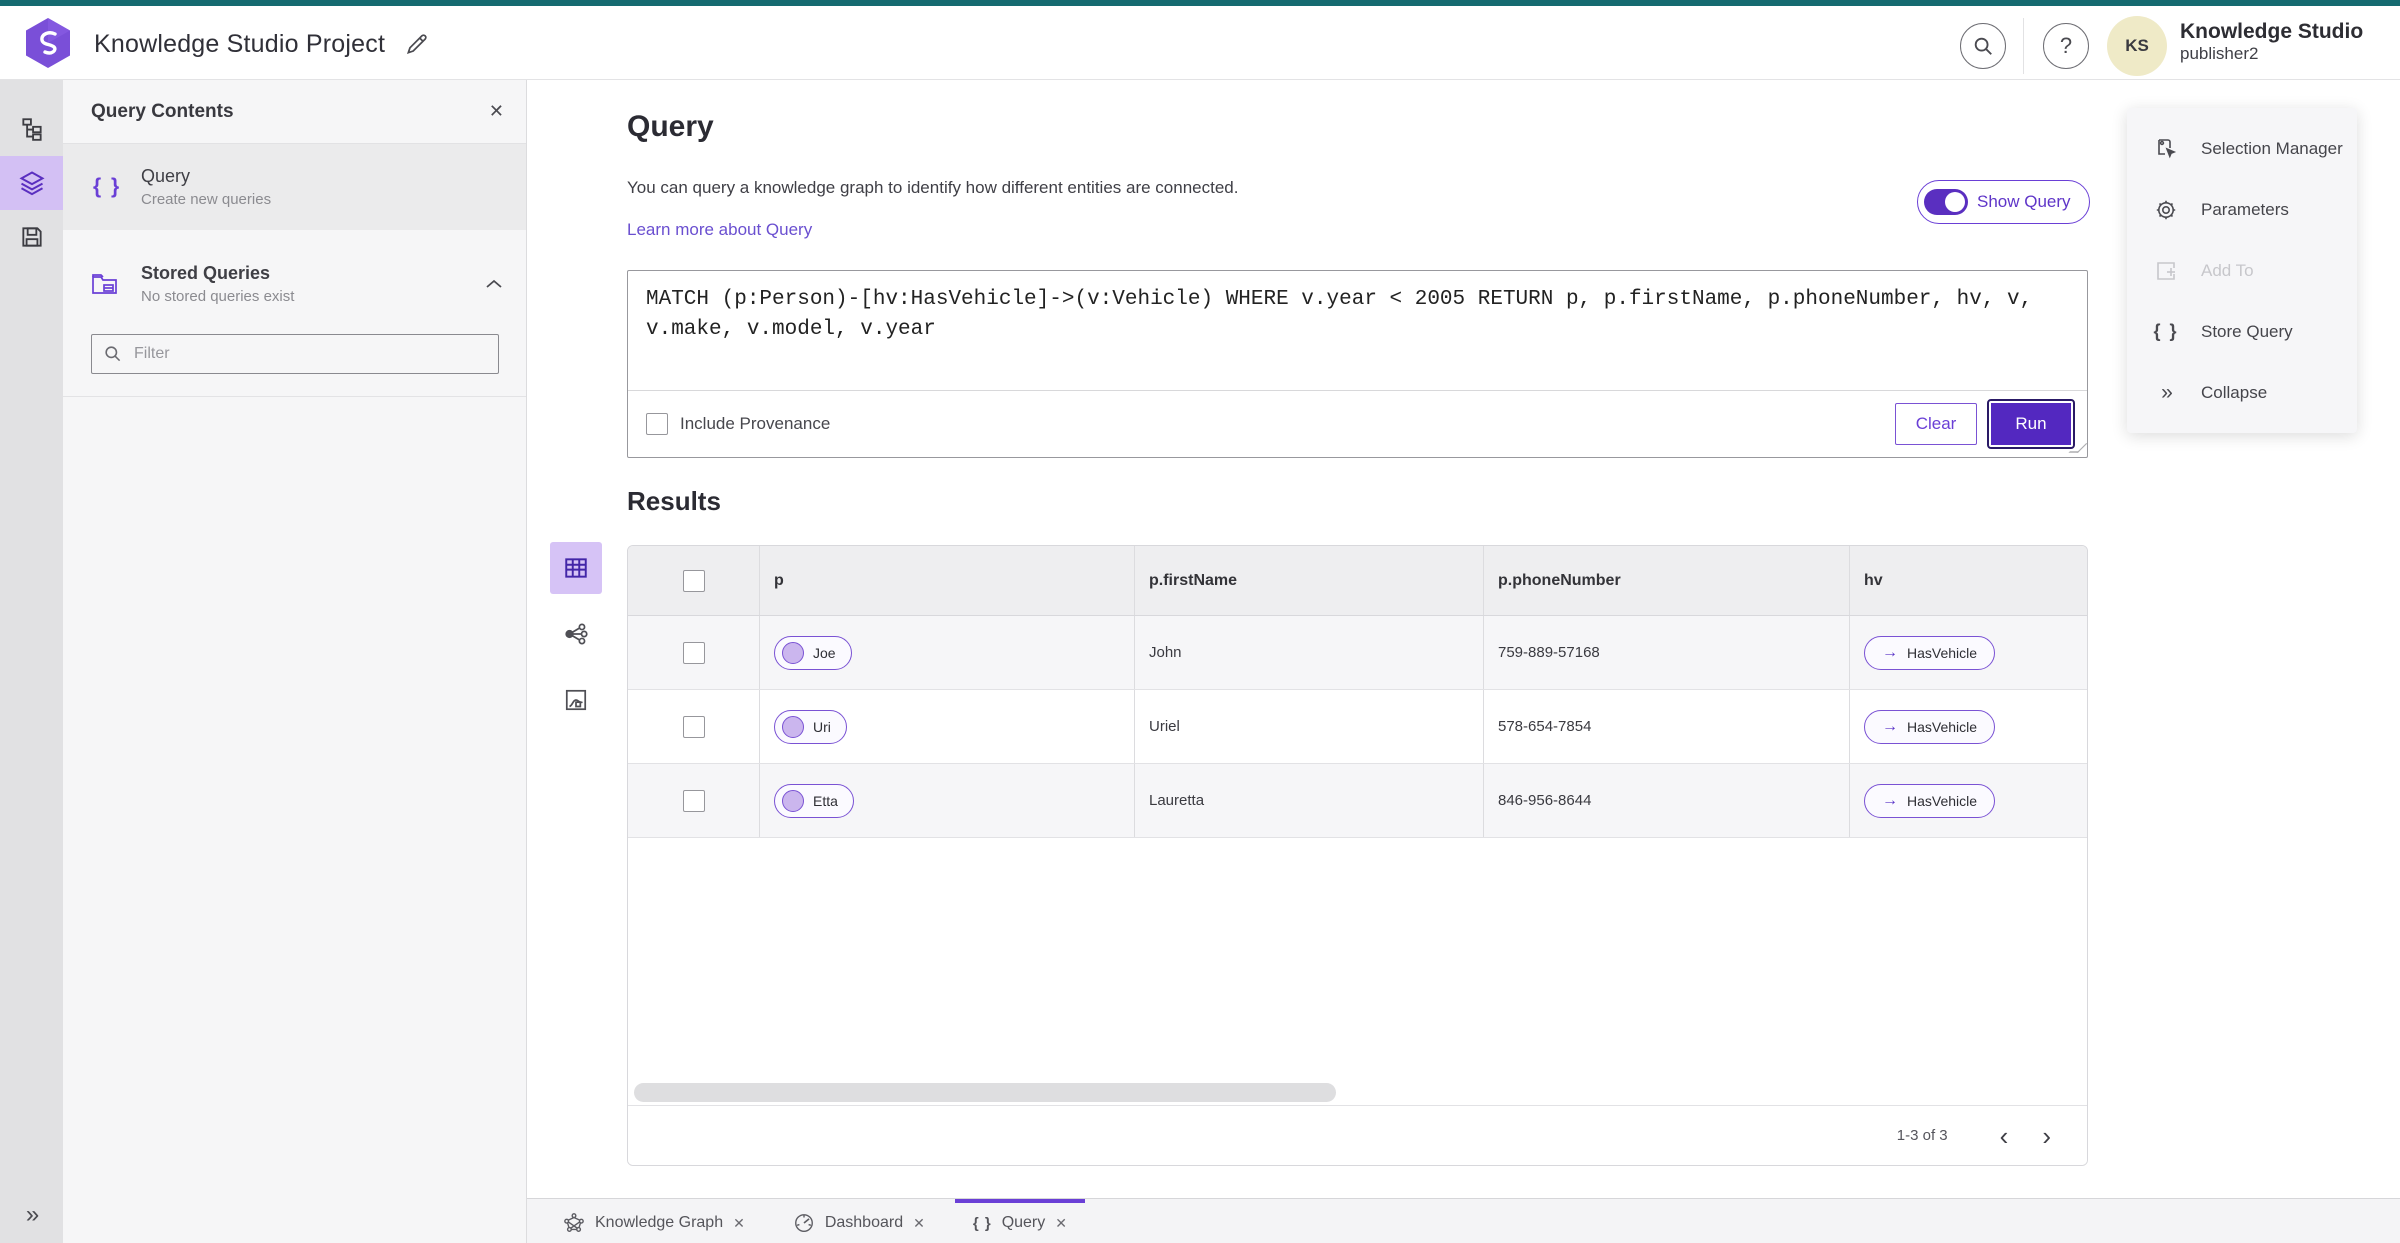 Image resolution: width=2400 pixels, height=1243 pixels. Describe the element at coordinates (985, 1092) in the screenshot. I see `horizontal-scrollbar` at that location.